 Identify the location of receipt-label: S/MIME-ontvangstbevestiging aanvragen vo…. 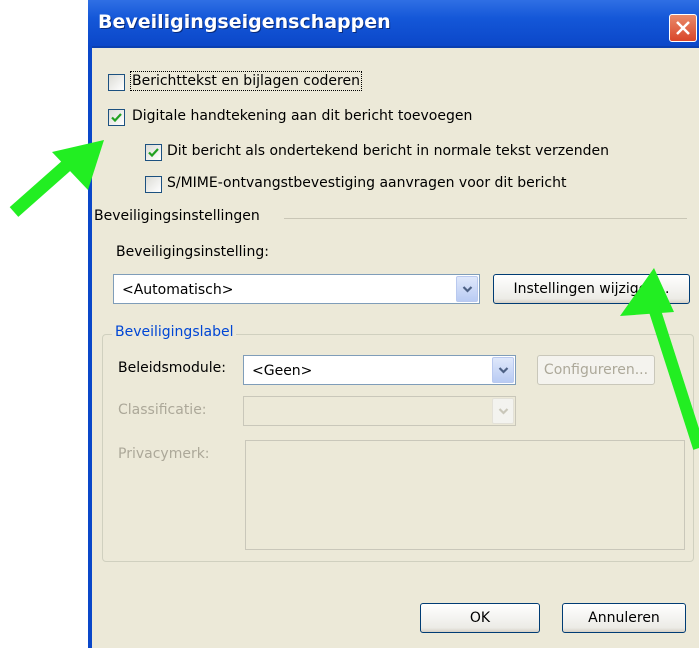
(366, 183).